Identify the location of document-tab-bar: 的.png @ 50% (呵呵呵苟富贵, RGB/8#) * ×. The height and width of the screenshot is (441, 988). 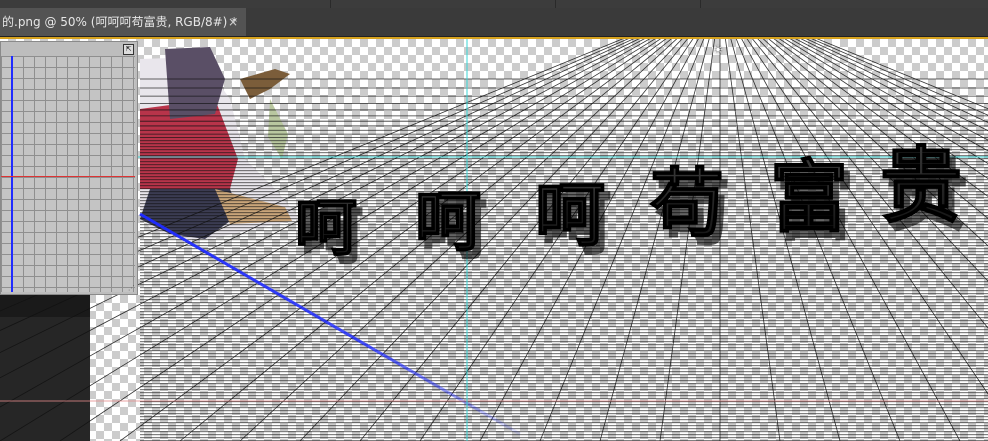
(494, 22).